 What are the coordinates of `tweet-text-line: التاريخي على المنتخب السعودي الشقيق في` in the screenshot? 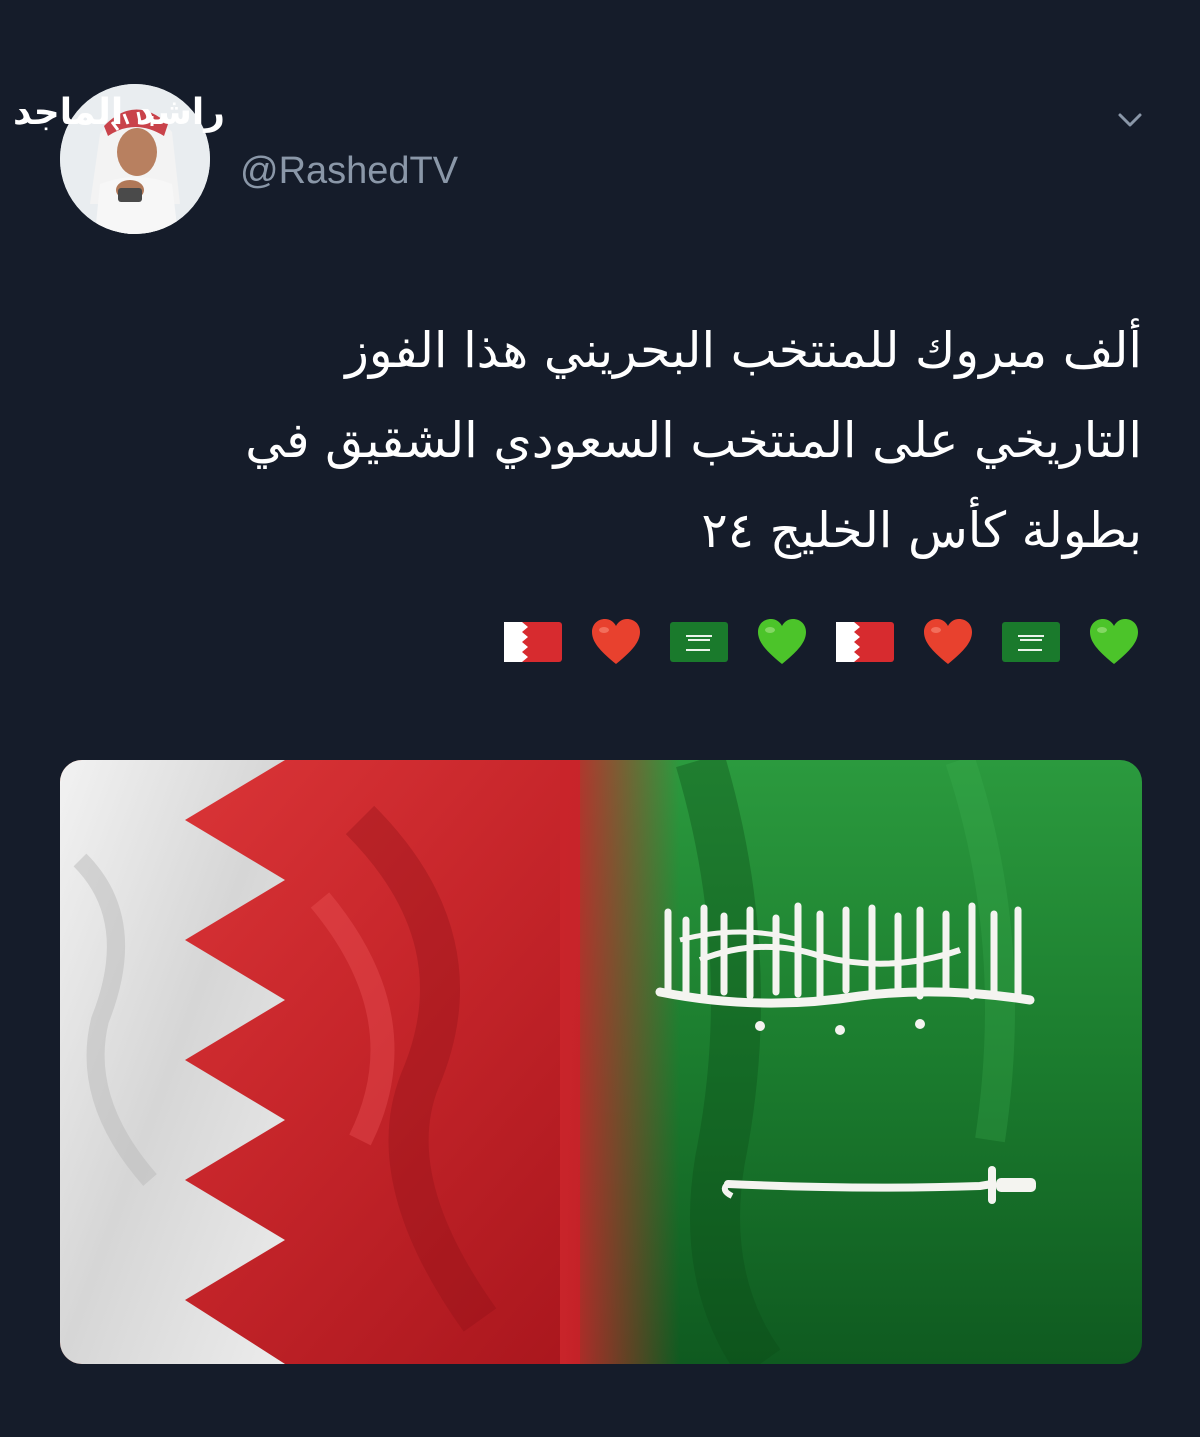 It's located at (693, 440).